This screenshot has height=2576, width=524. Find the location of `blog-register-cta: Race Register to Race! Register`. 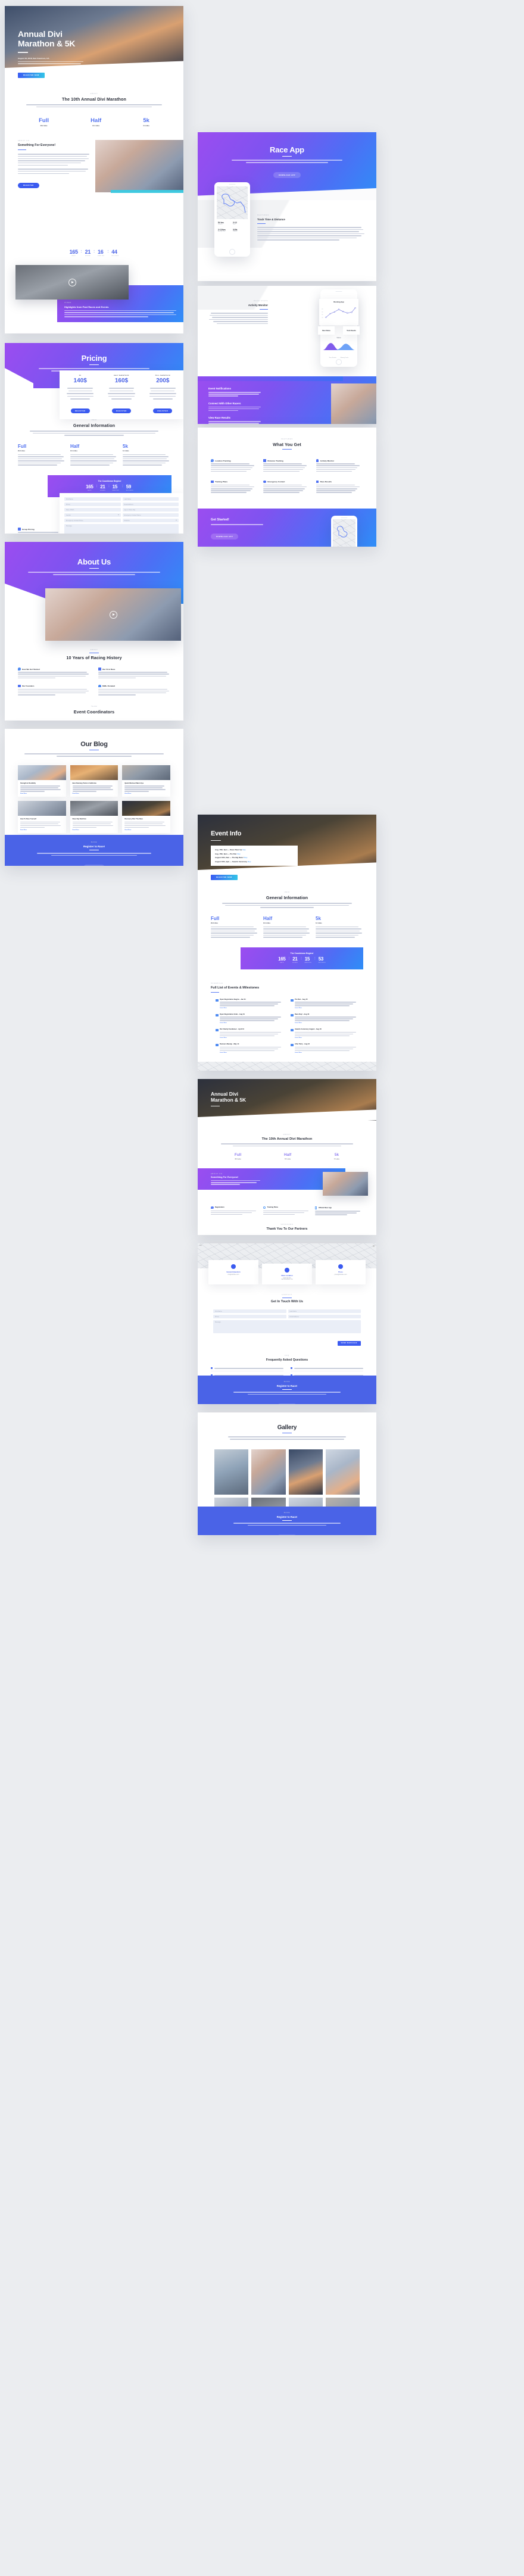

blog-register-cta: Race Register to Race! Register is located at coordinates (94, 850).